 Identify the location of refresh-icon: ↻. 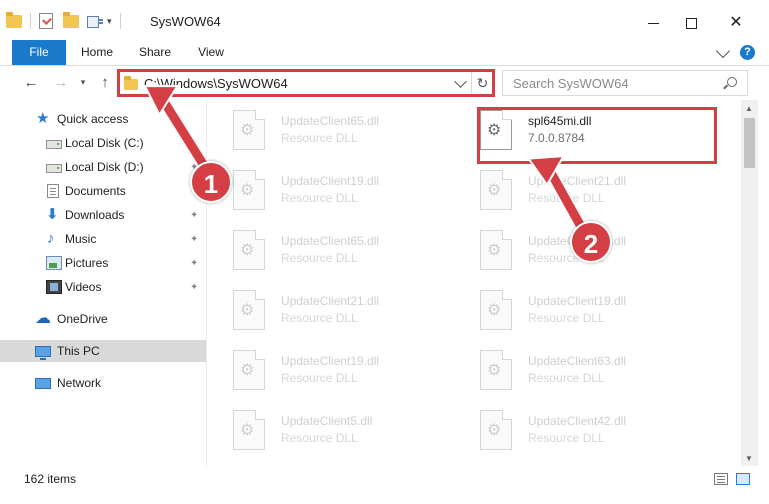
(482, 83).